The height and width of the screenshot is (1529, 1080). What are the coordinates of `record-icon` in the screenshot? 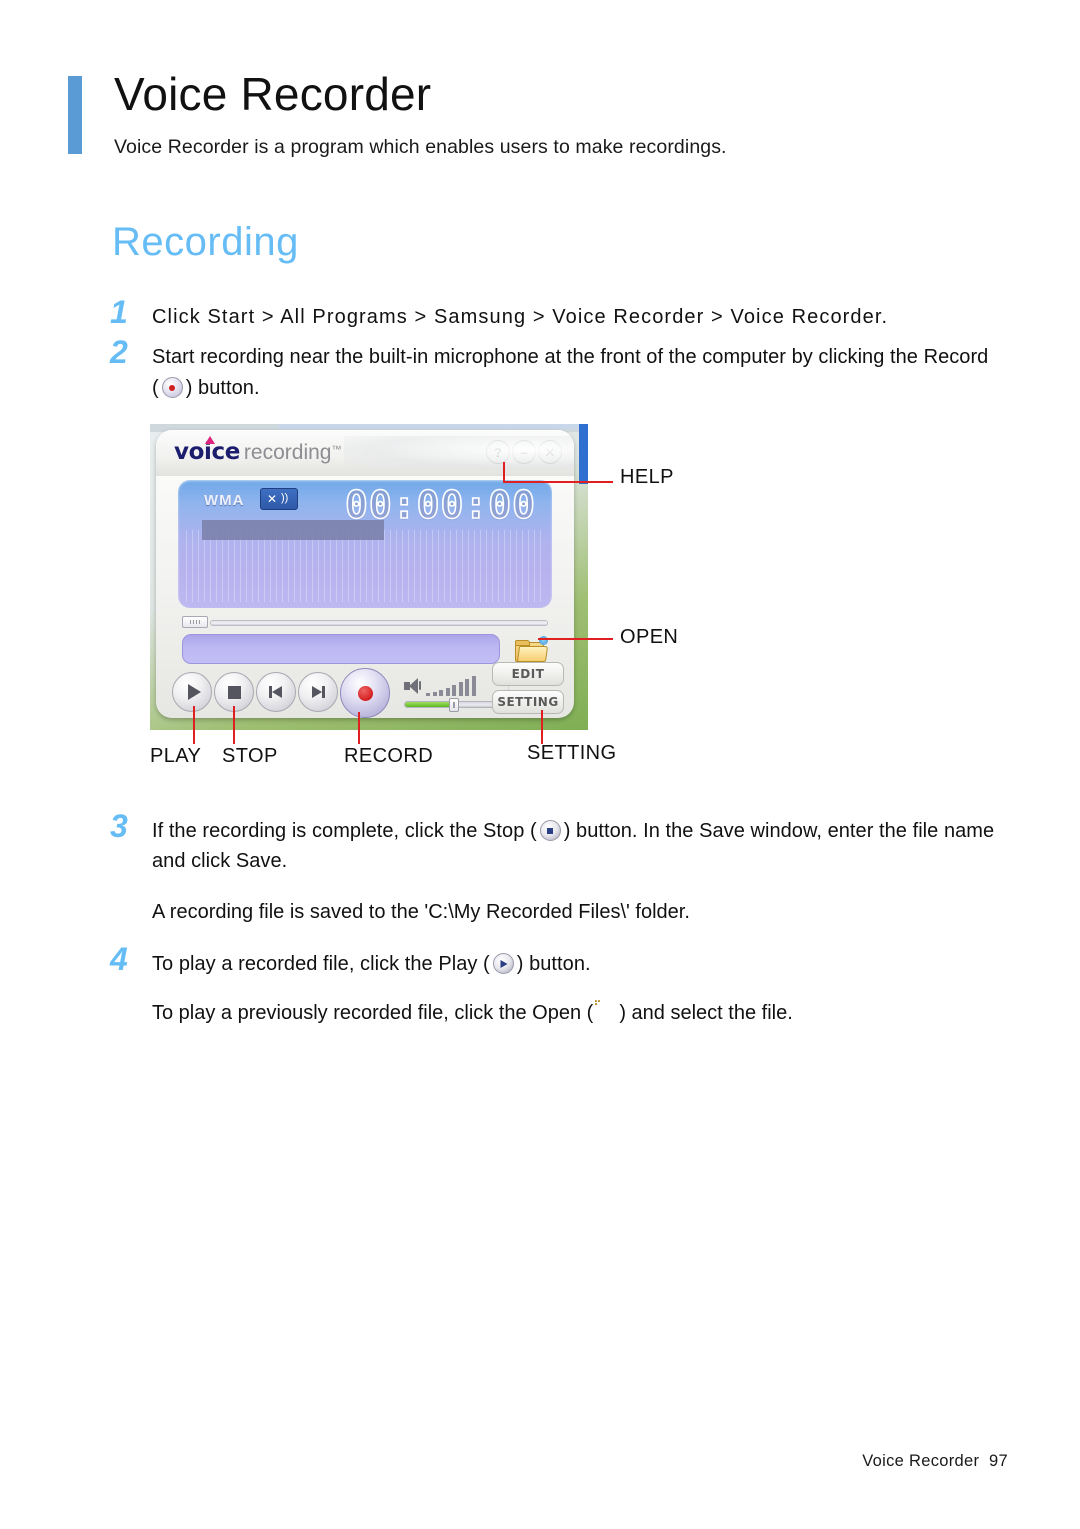 It's located at (365, 693).